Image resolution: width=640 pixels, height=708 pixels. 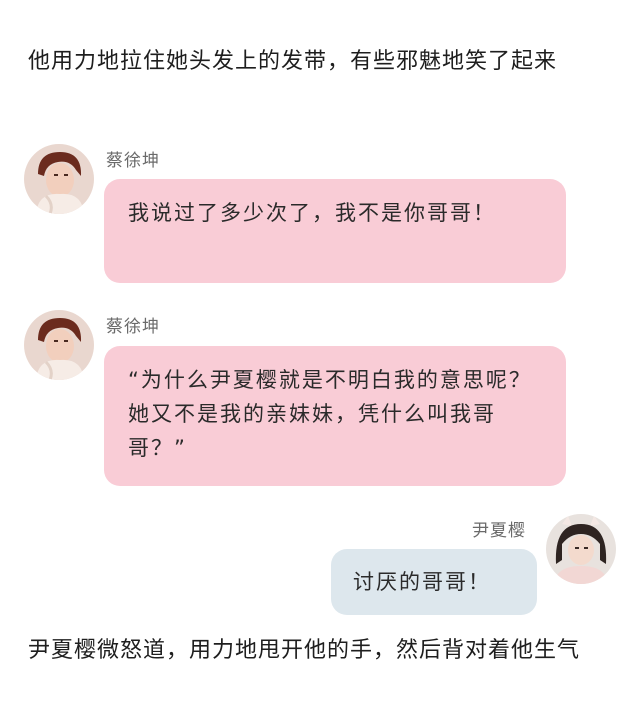 I want to click on message-bubble: “为什么尹夏樱就是不明白我的意思呢？她又不是我的亲妹妹，凭什么叫我哥哥？”, so click(x=335, y=416).